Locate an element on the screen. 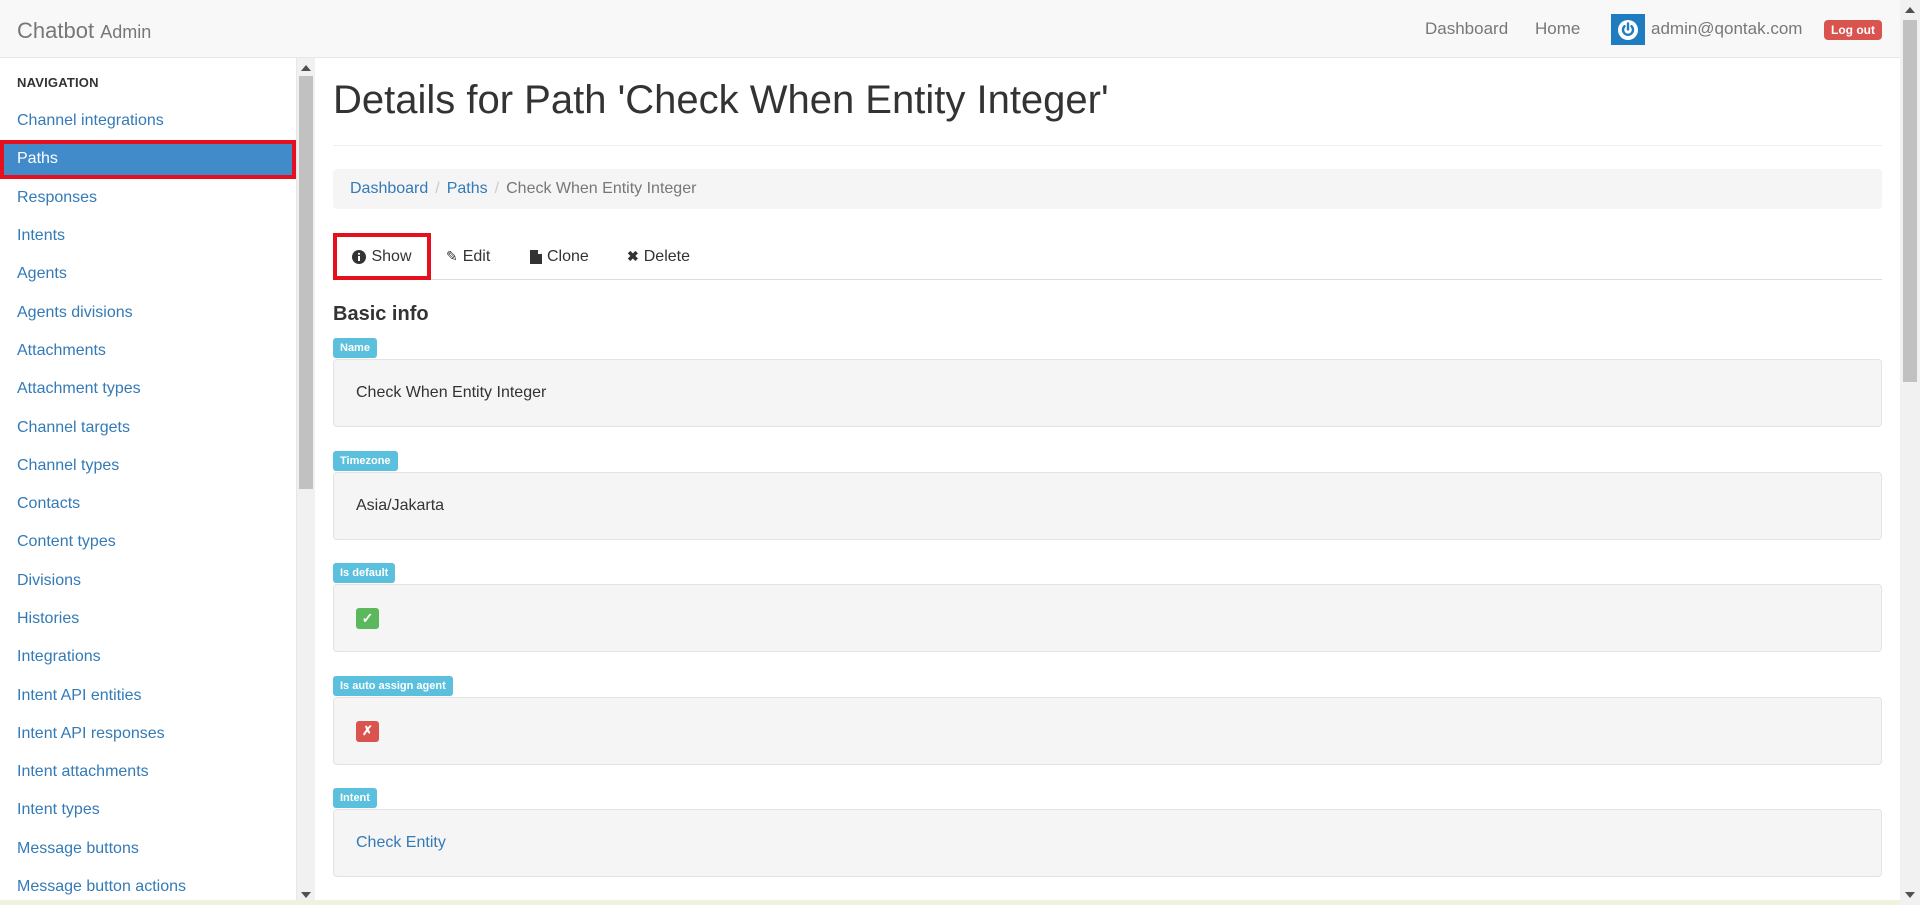 The width and height of the screenshot is (1920, 905). sidebar-item-intents: Intents is located at coordinates (148, 236).